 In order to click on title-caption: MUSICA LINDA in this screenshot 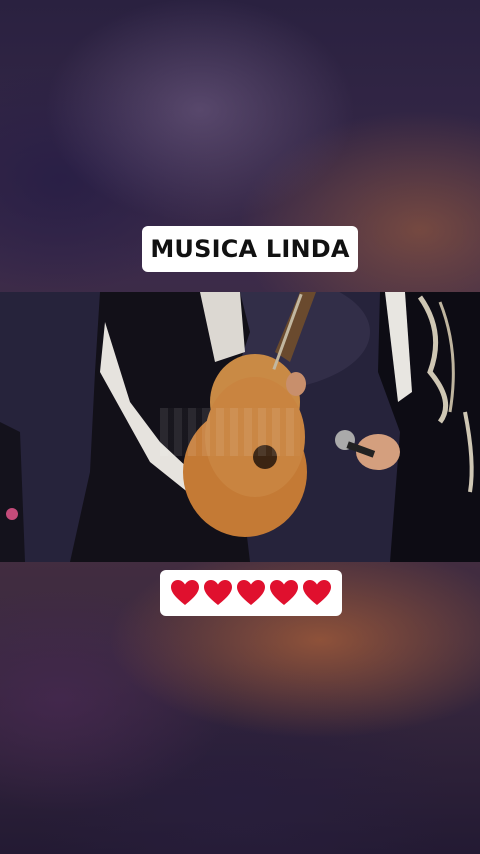, I will do `click(250, 249)`.